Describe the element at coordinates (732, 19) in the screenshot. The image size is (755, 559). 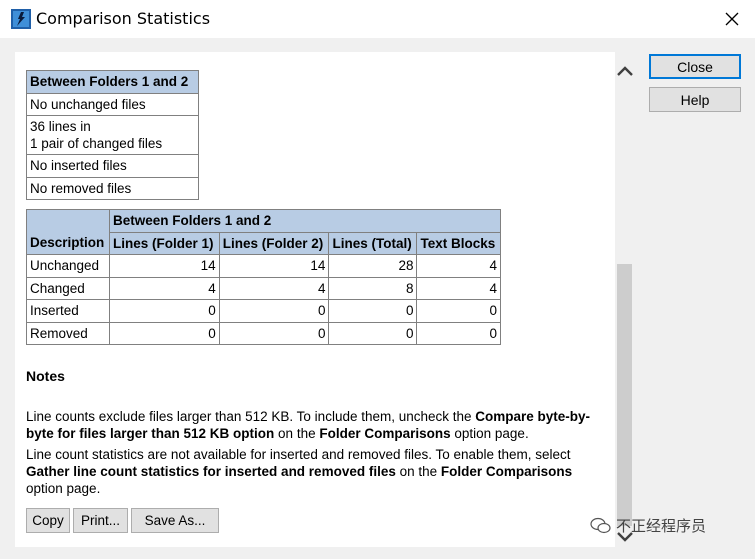
I see `window-close-icon` at that location.